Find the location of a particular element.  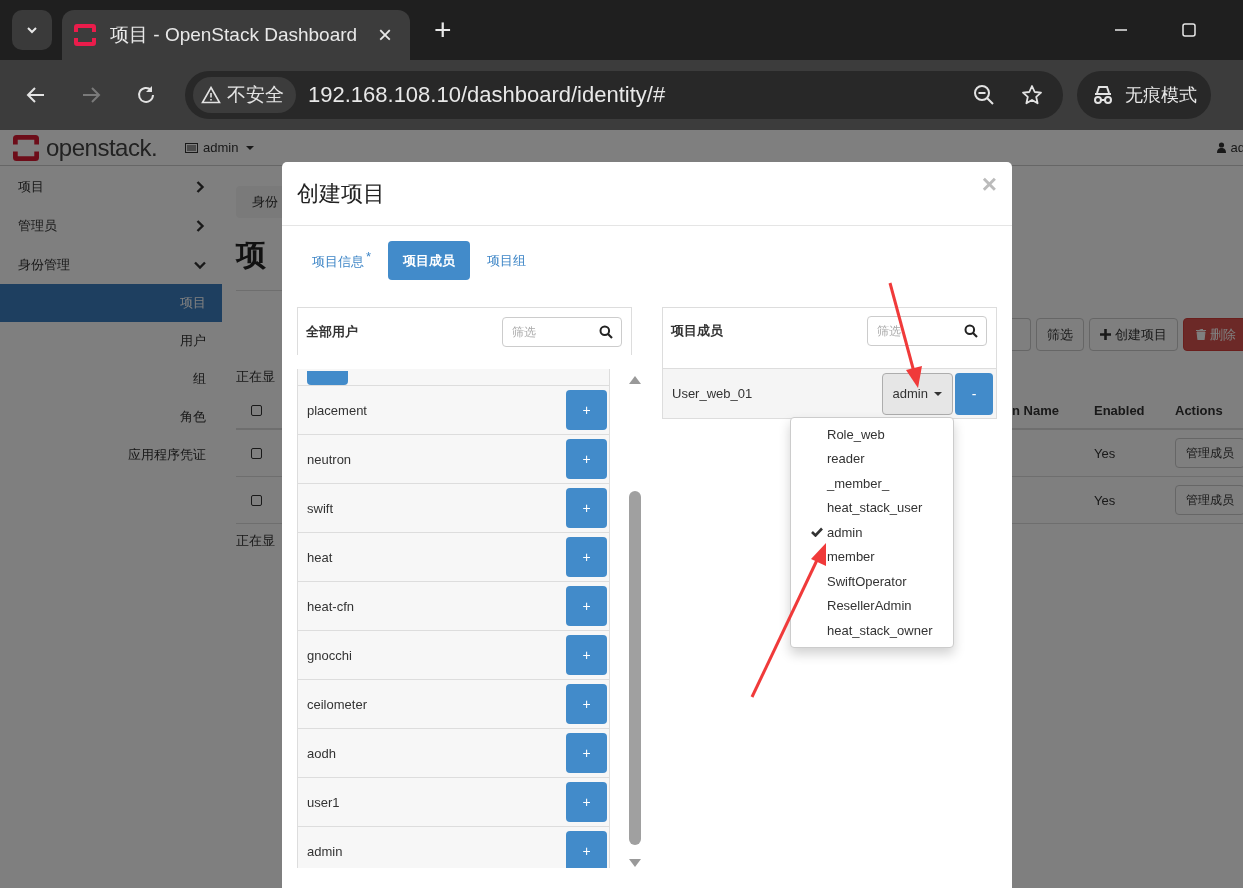

trash-icon is located at coordinates (1201, 334).